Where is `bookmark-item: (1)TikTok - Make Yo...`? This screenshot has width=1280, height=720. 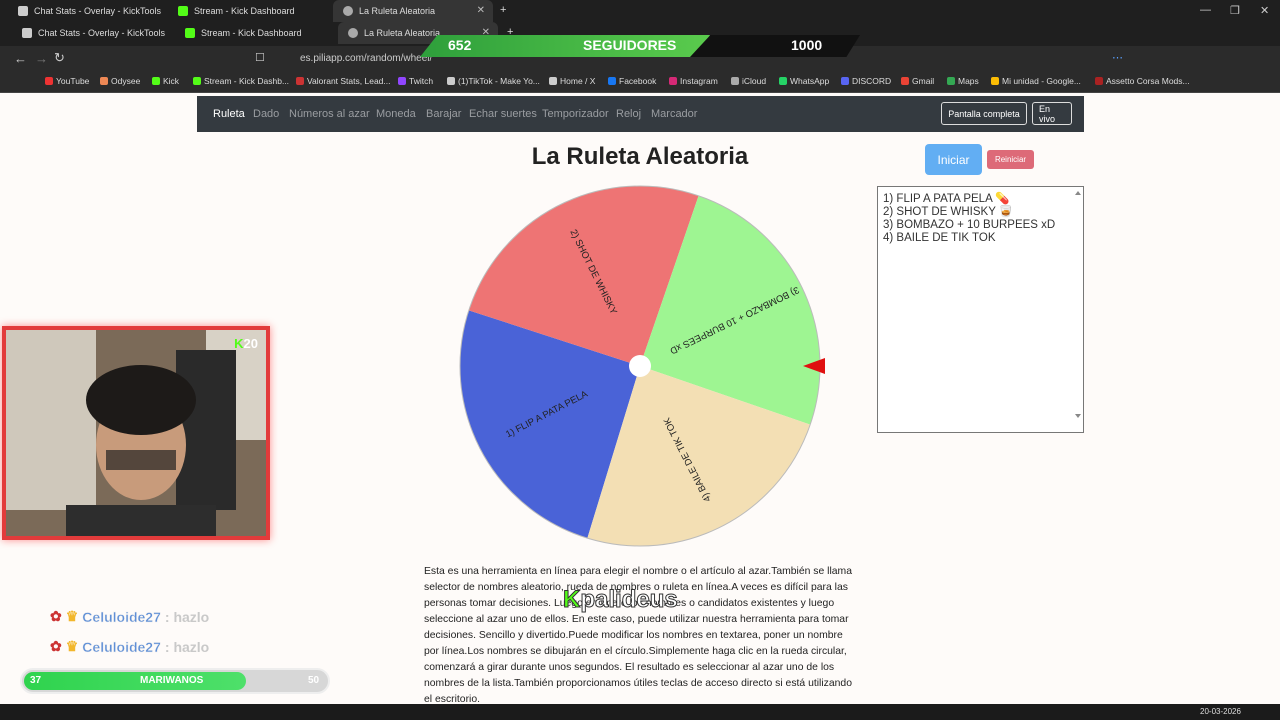 bookmark-item: (1)TikTok - Make Yo... is located at coordinates (493, 81).